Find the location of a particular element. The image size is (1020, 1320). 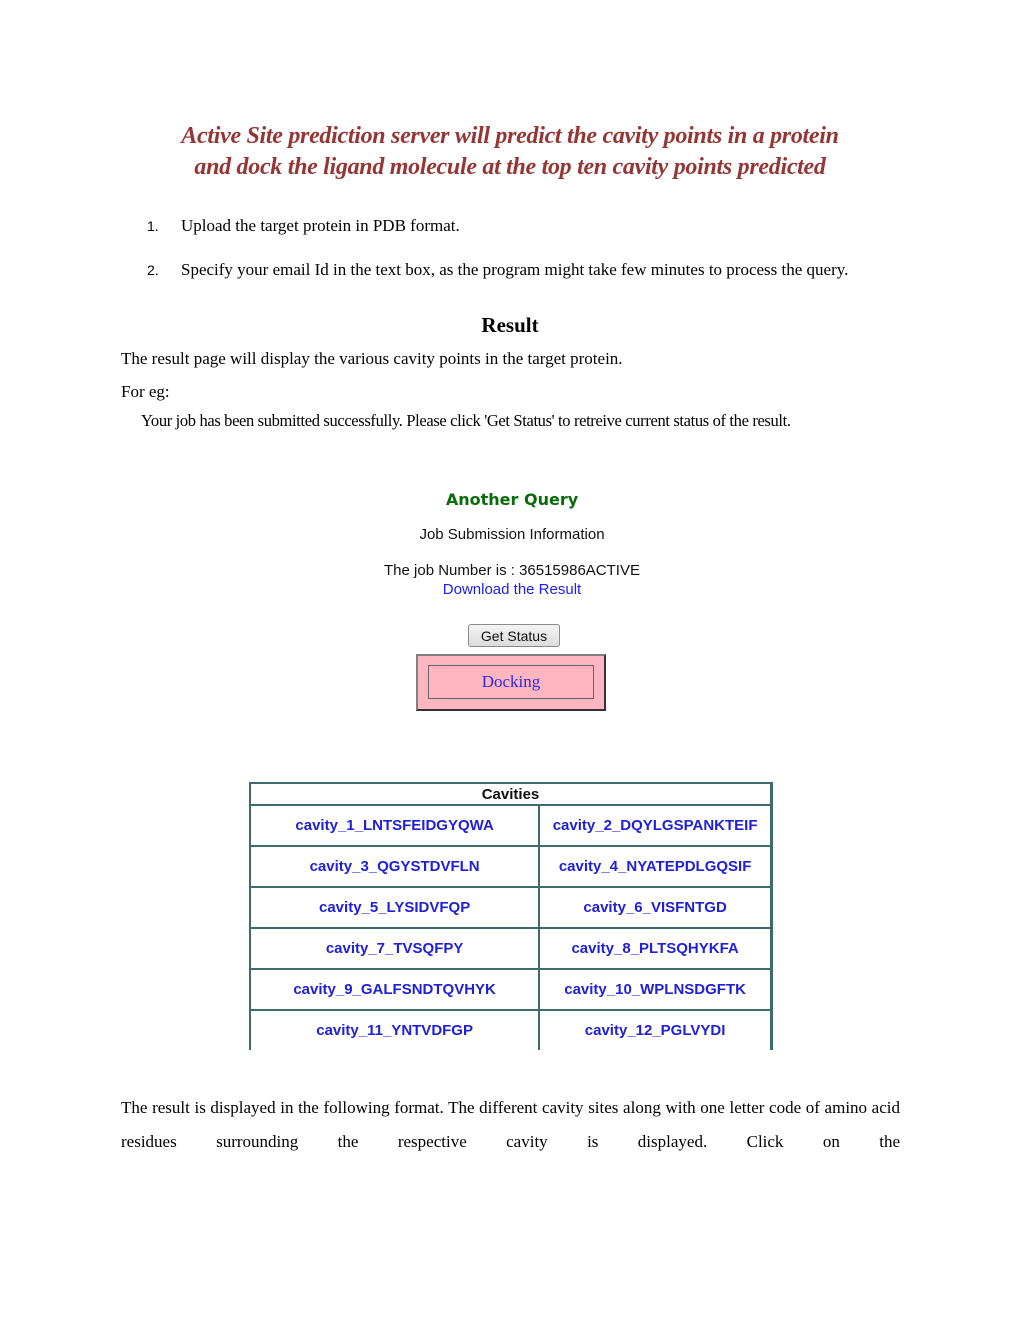

cavity-link: cavity_1_LNTSFEIDGYQWA is located at coordinates (396, 826).